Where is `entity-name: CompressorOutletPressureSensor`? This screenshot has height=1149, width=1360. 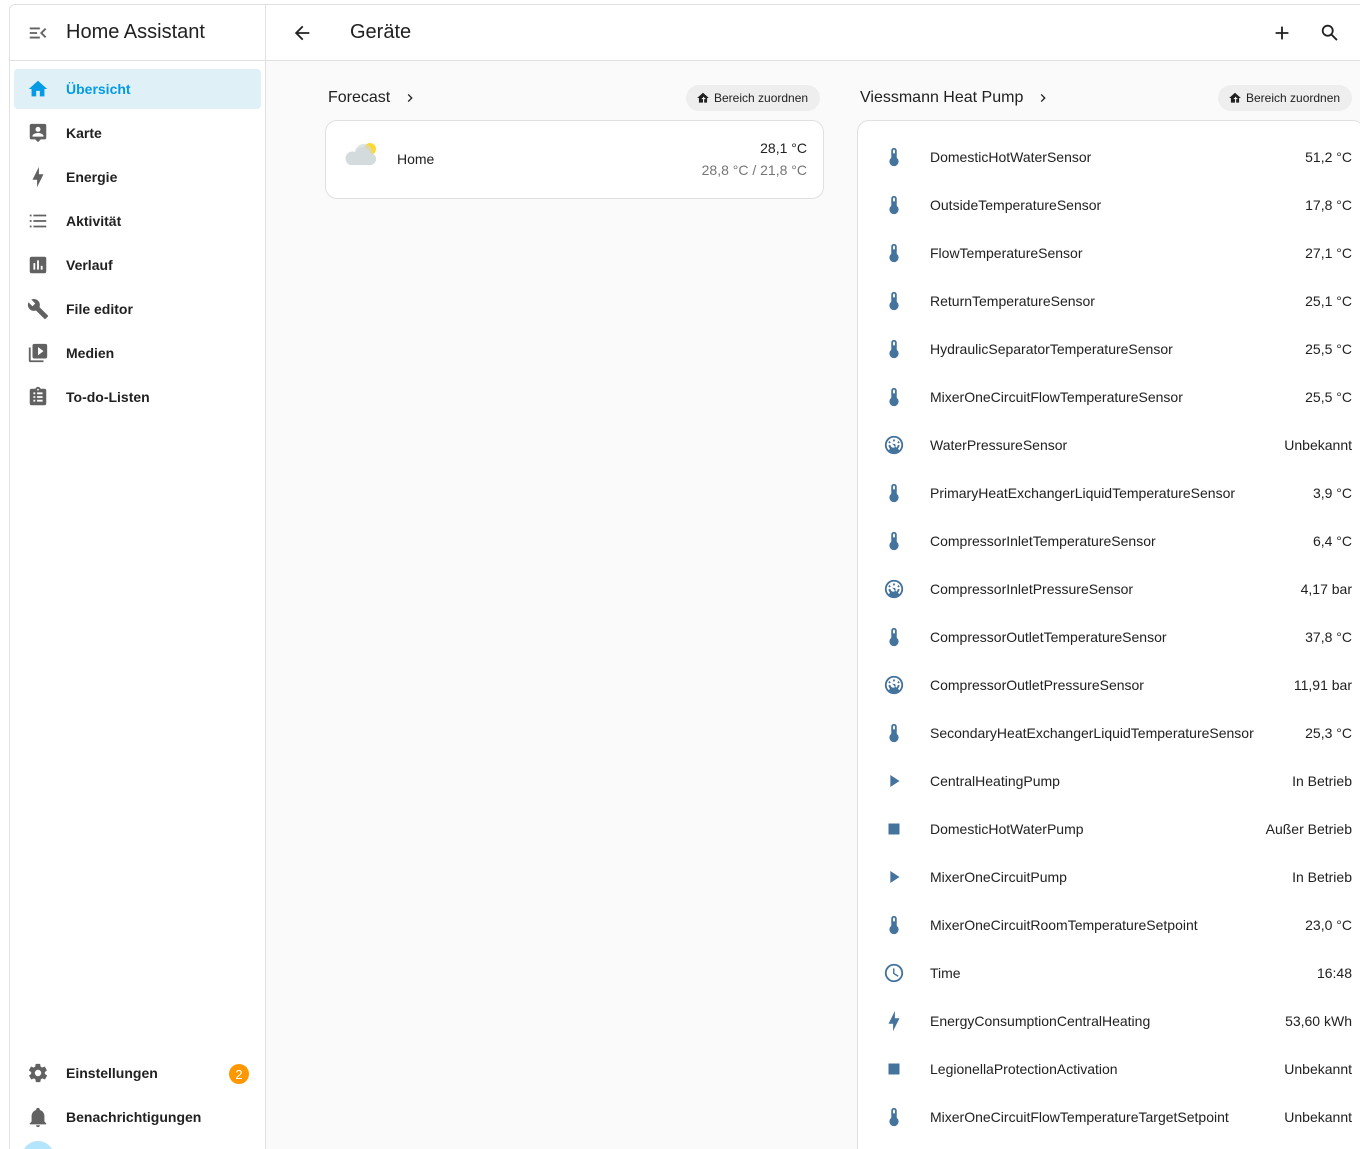 entity-name: CompressorOutletPressureSensor is located at coordinates (1037, 685).